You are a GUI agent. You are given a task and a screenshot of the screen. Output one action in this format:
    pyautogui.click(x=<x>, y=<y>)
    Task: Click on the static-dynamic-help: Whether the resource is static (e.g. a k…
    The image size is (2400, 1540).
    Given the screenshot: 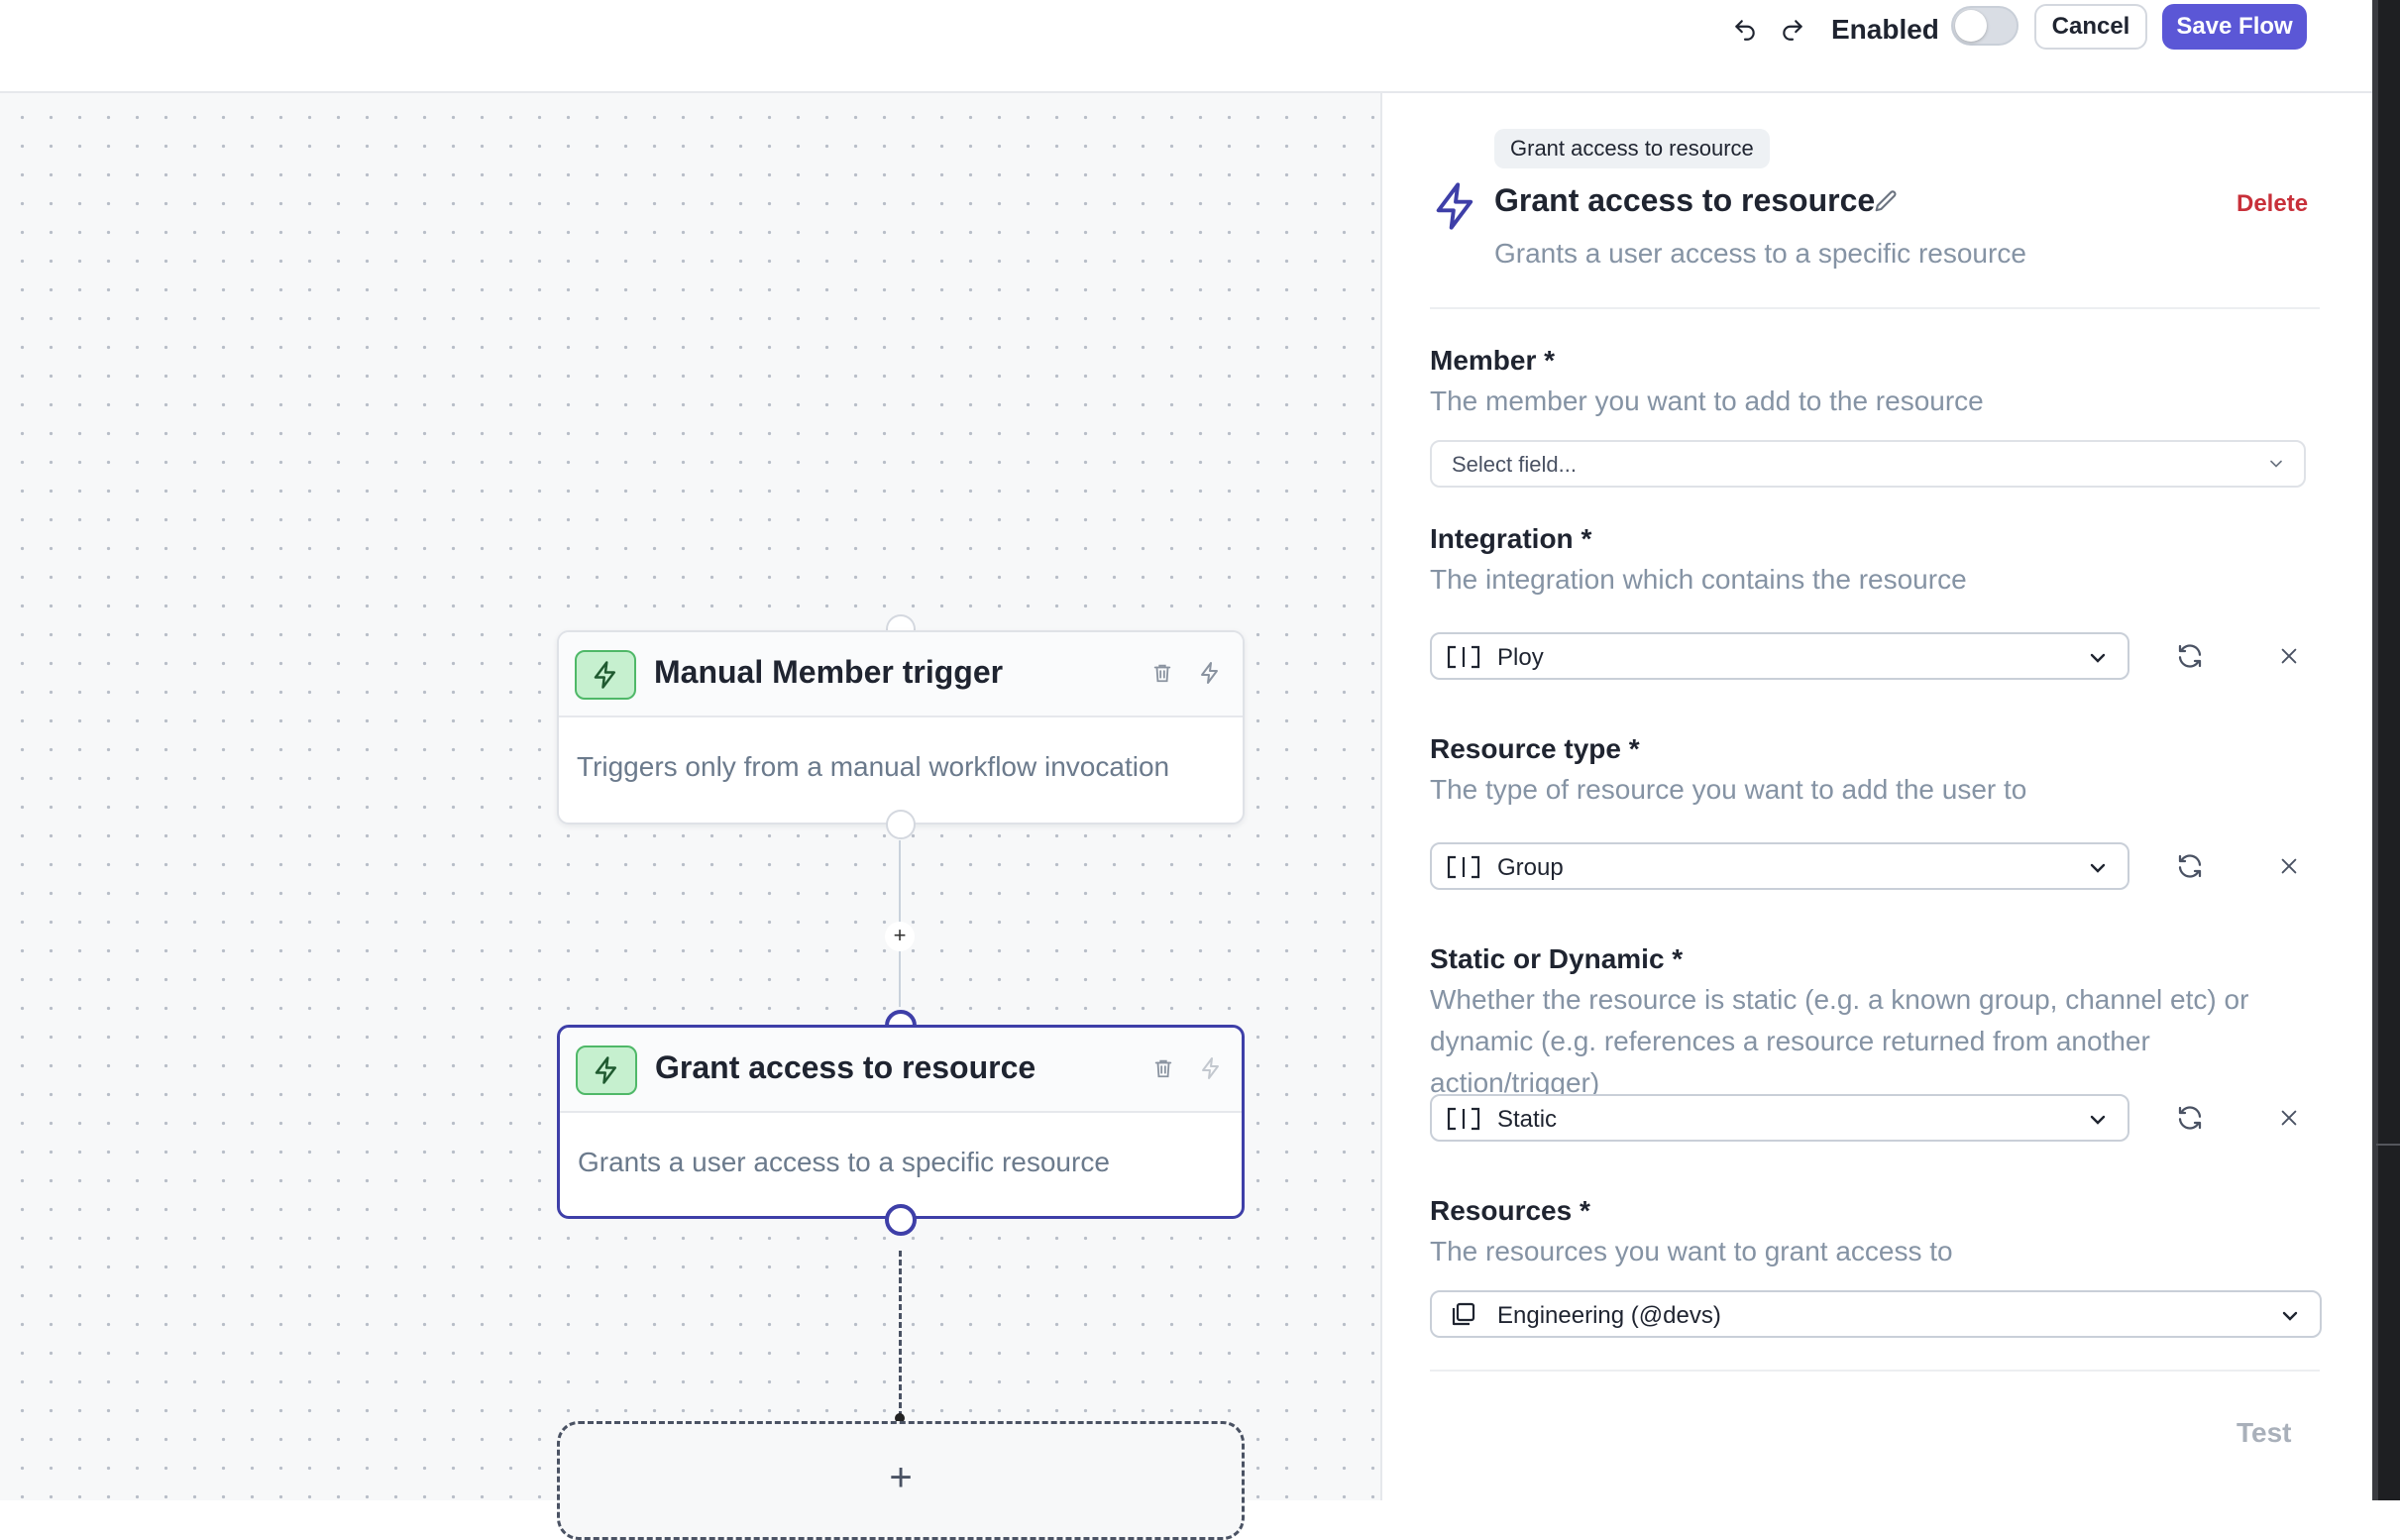 What is the action you would take?
    pyautogui.click(x=1839, y=1041)
    